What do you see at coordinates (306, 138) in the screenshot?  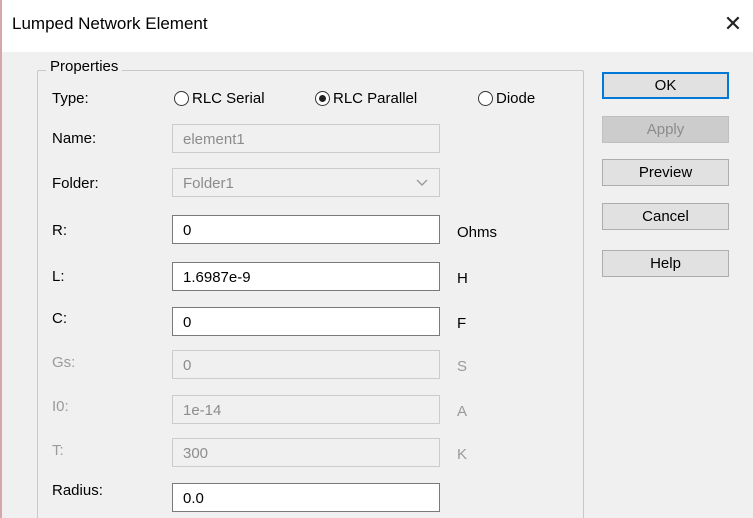 I see `name-input: element1` at bounding box center [306, 138].